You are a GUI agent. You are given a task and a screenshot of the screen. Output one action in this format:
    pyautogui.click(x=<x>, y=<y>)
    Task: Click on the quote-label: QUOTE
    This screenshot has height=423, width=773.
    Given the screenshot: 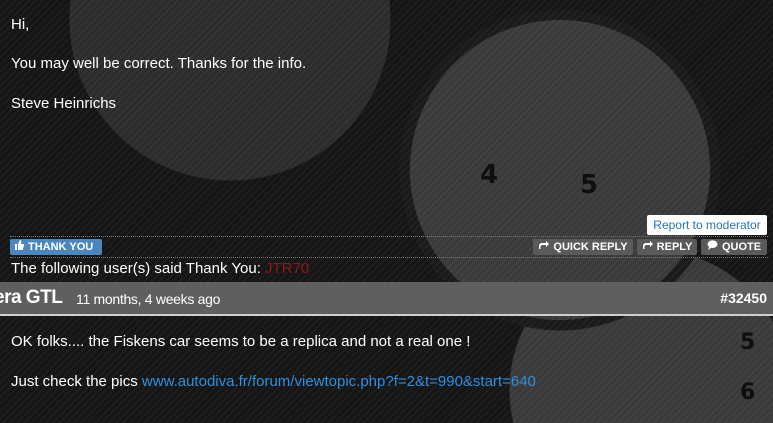 What is the action you would take?
    pyautogui.click(x=741, y=247)
    